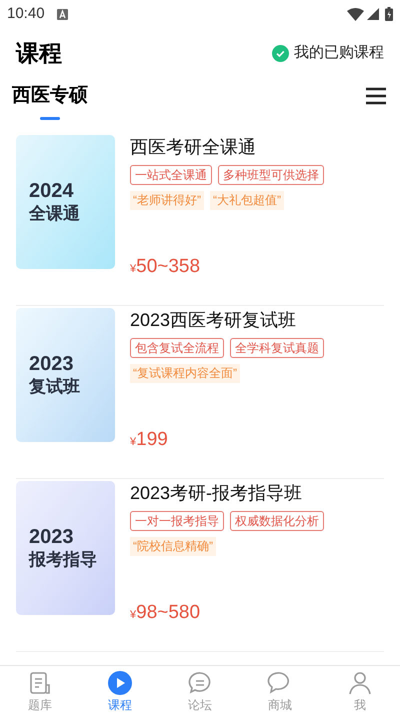 This screenshot has width=400, height=720. I want to click on course-tag: 全学科复试真题, so click(277, 348).